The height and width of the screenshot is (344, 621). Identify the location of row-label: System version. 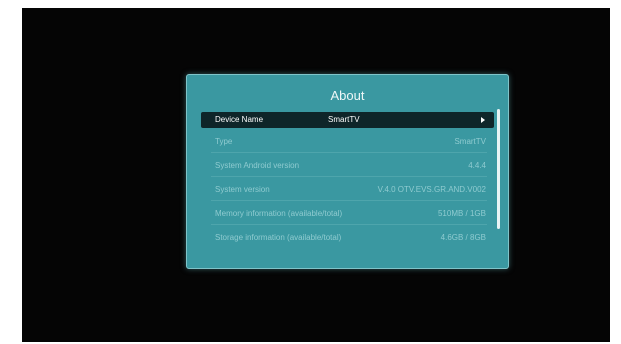
(242, 189).